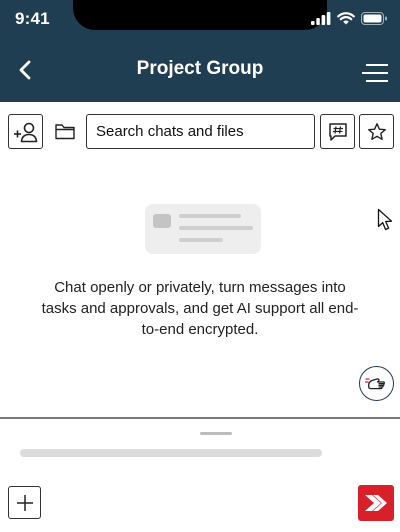 The height and width of the screenshot is (532, 400). I want to click on device-notch, so click(200, 15).